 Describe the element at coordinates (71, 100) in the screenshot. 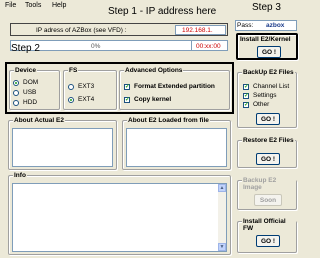

I see `radio-ext4` at that location.